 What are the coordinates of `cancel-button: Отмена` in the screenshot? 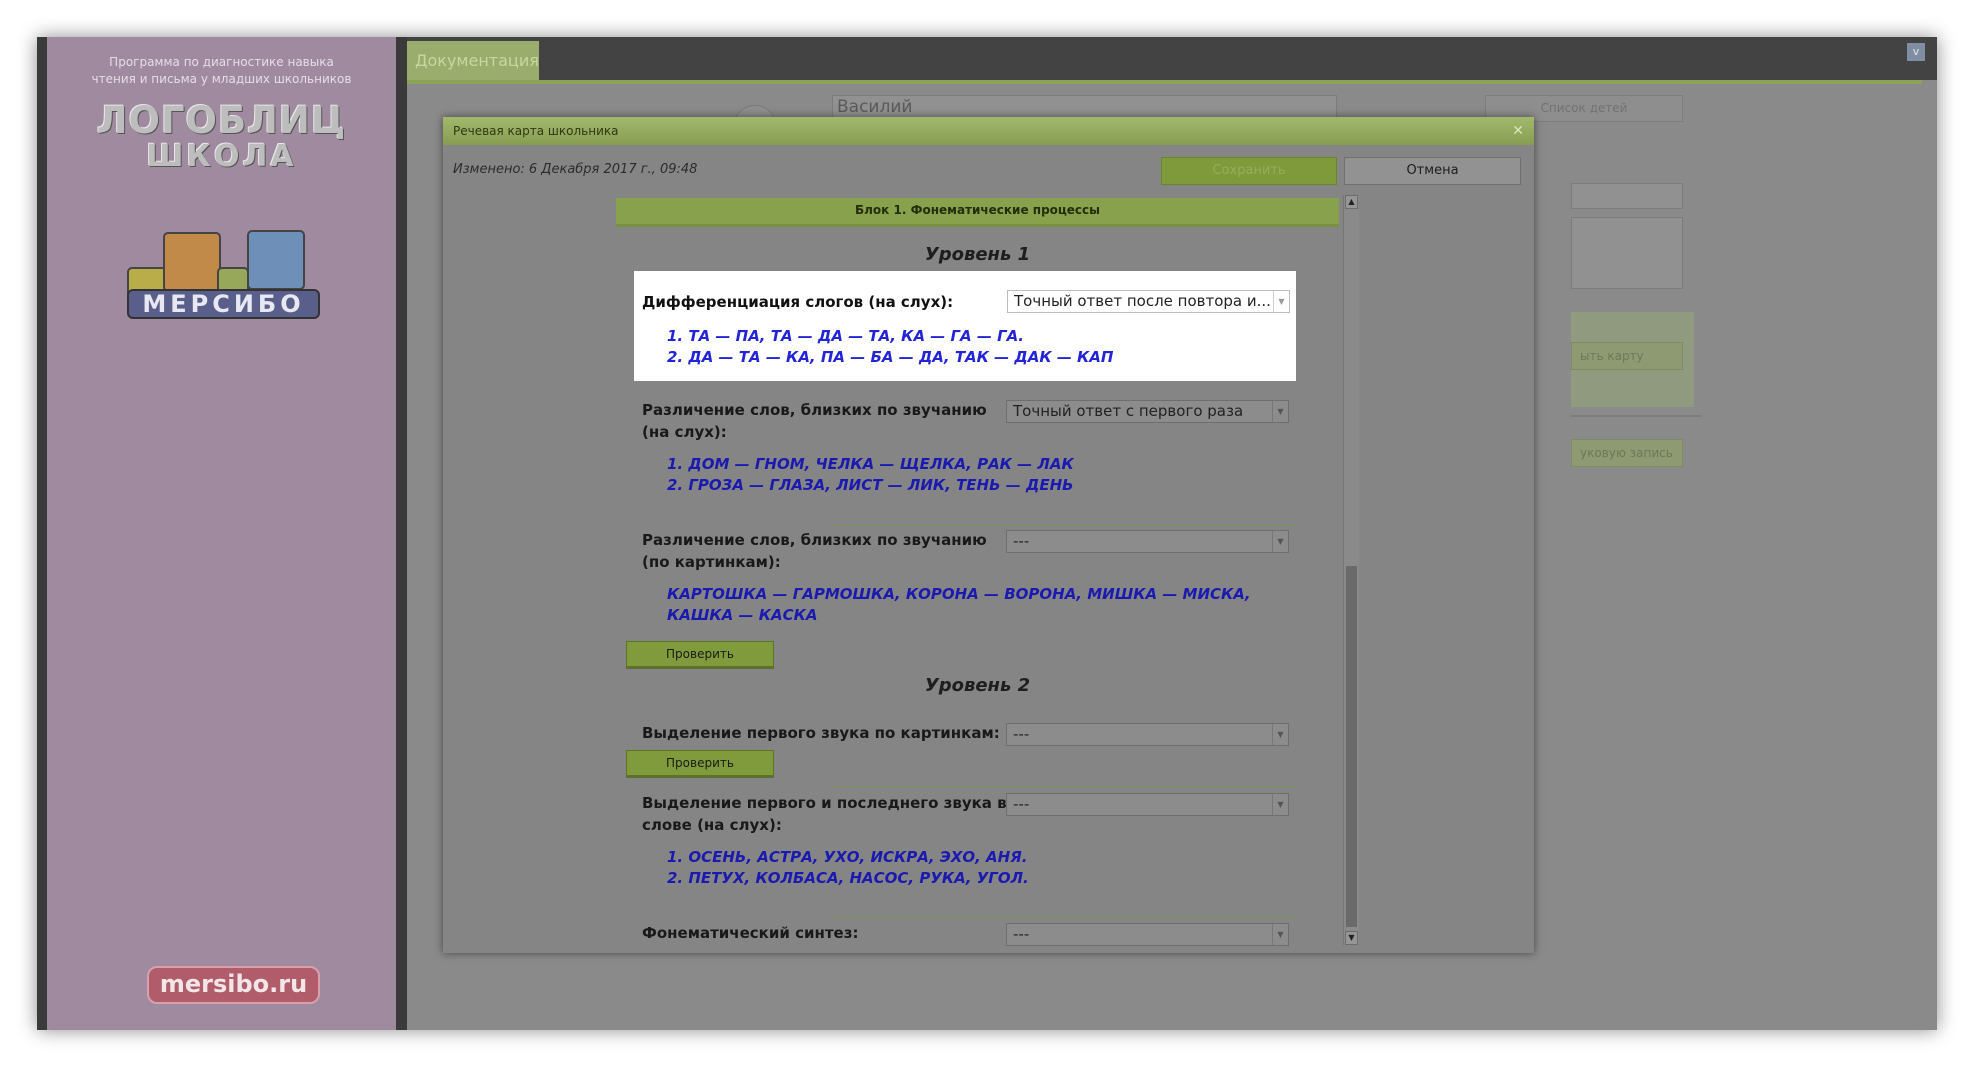 It's located at (1432, 171).